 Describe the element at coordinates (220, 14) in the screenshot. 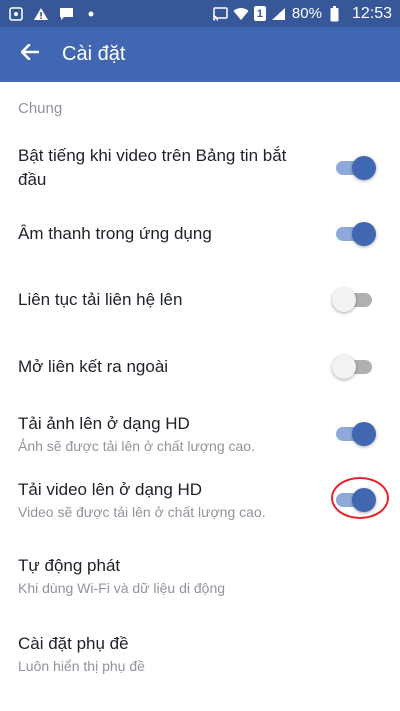

I see `cast-icon` at that location.